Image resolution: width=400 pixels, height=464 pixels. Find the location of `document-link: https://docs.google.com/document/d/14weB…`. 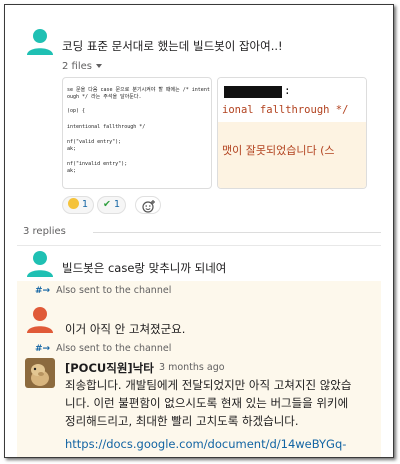

document-link: https://docs.google.com/document/d/14weB… is located at coordinates (205, 444).